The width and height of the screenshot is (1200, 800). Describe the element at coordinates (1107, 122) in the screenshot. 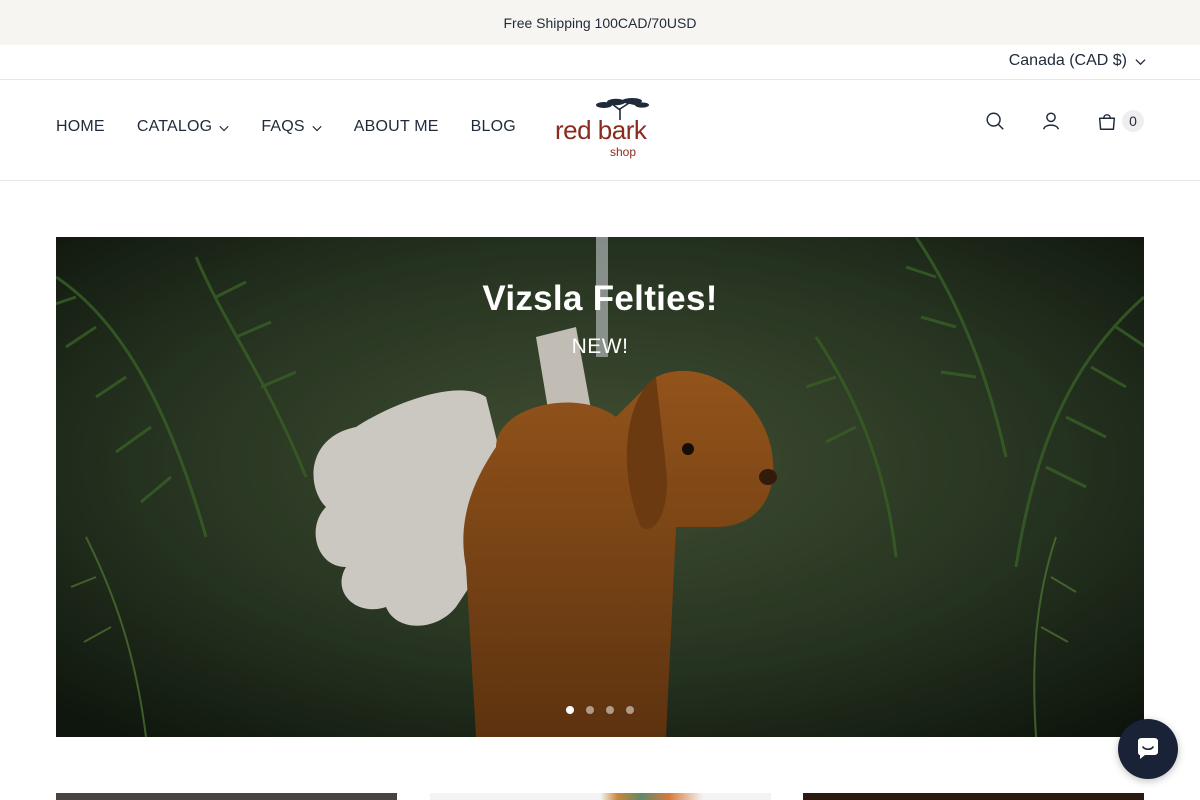

I see `cart-icon` at that location.